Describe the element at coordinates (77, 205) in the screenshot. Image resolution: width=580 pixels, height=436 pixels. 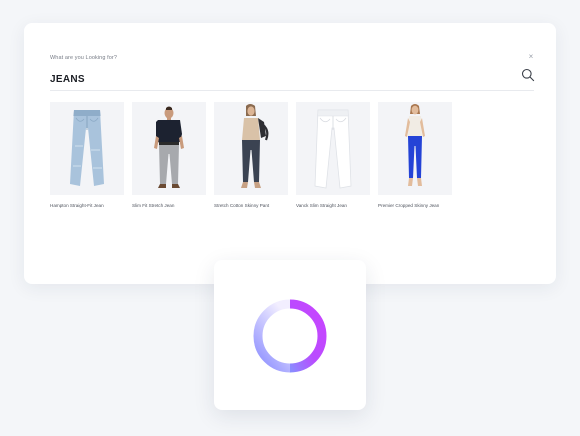
I see `product-name: Hampton Straight-Fit Jean` at that location.